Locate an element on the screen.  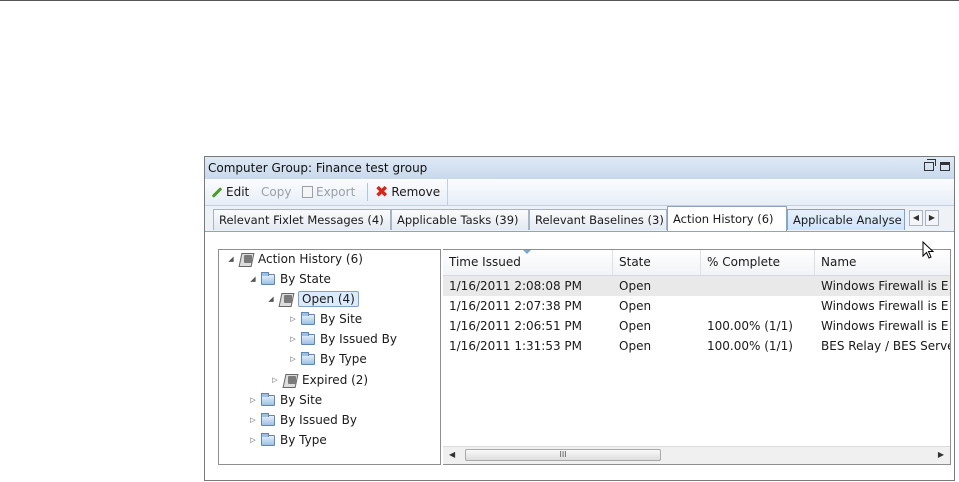
toolbar-separator is located at coordinates (367, 192).